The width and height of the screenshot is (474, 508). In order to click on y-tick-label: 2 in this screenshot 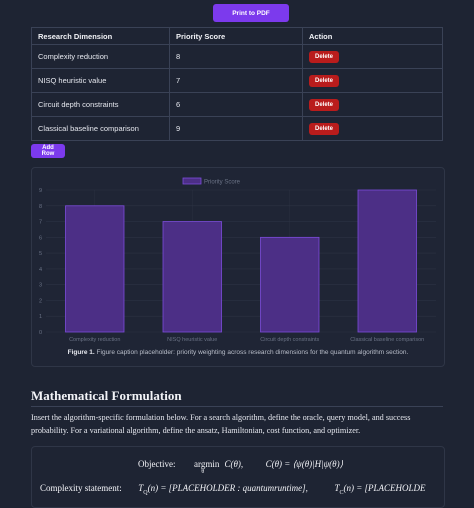, I will do `click(40, 301)`.